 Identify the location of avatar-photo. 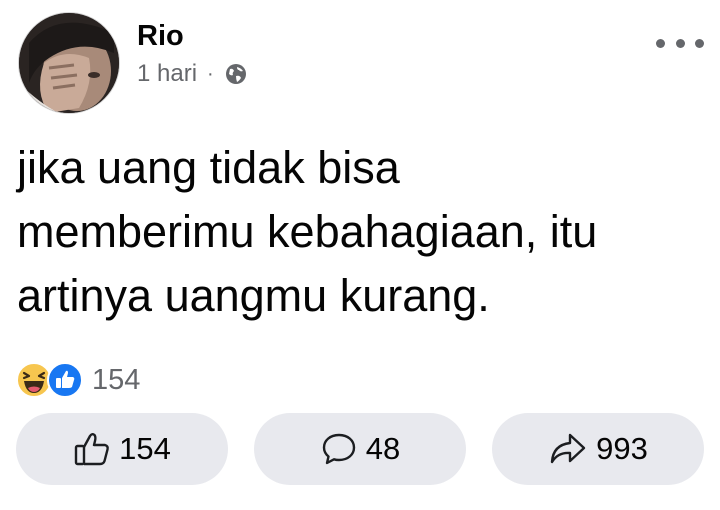
(69, 63).